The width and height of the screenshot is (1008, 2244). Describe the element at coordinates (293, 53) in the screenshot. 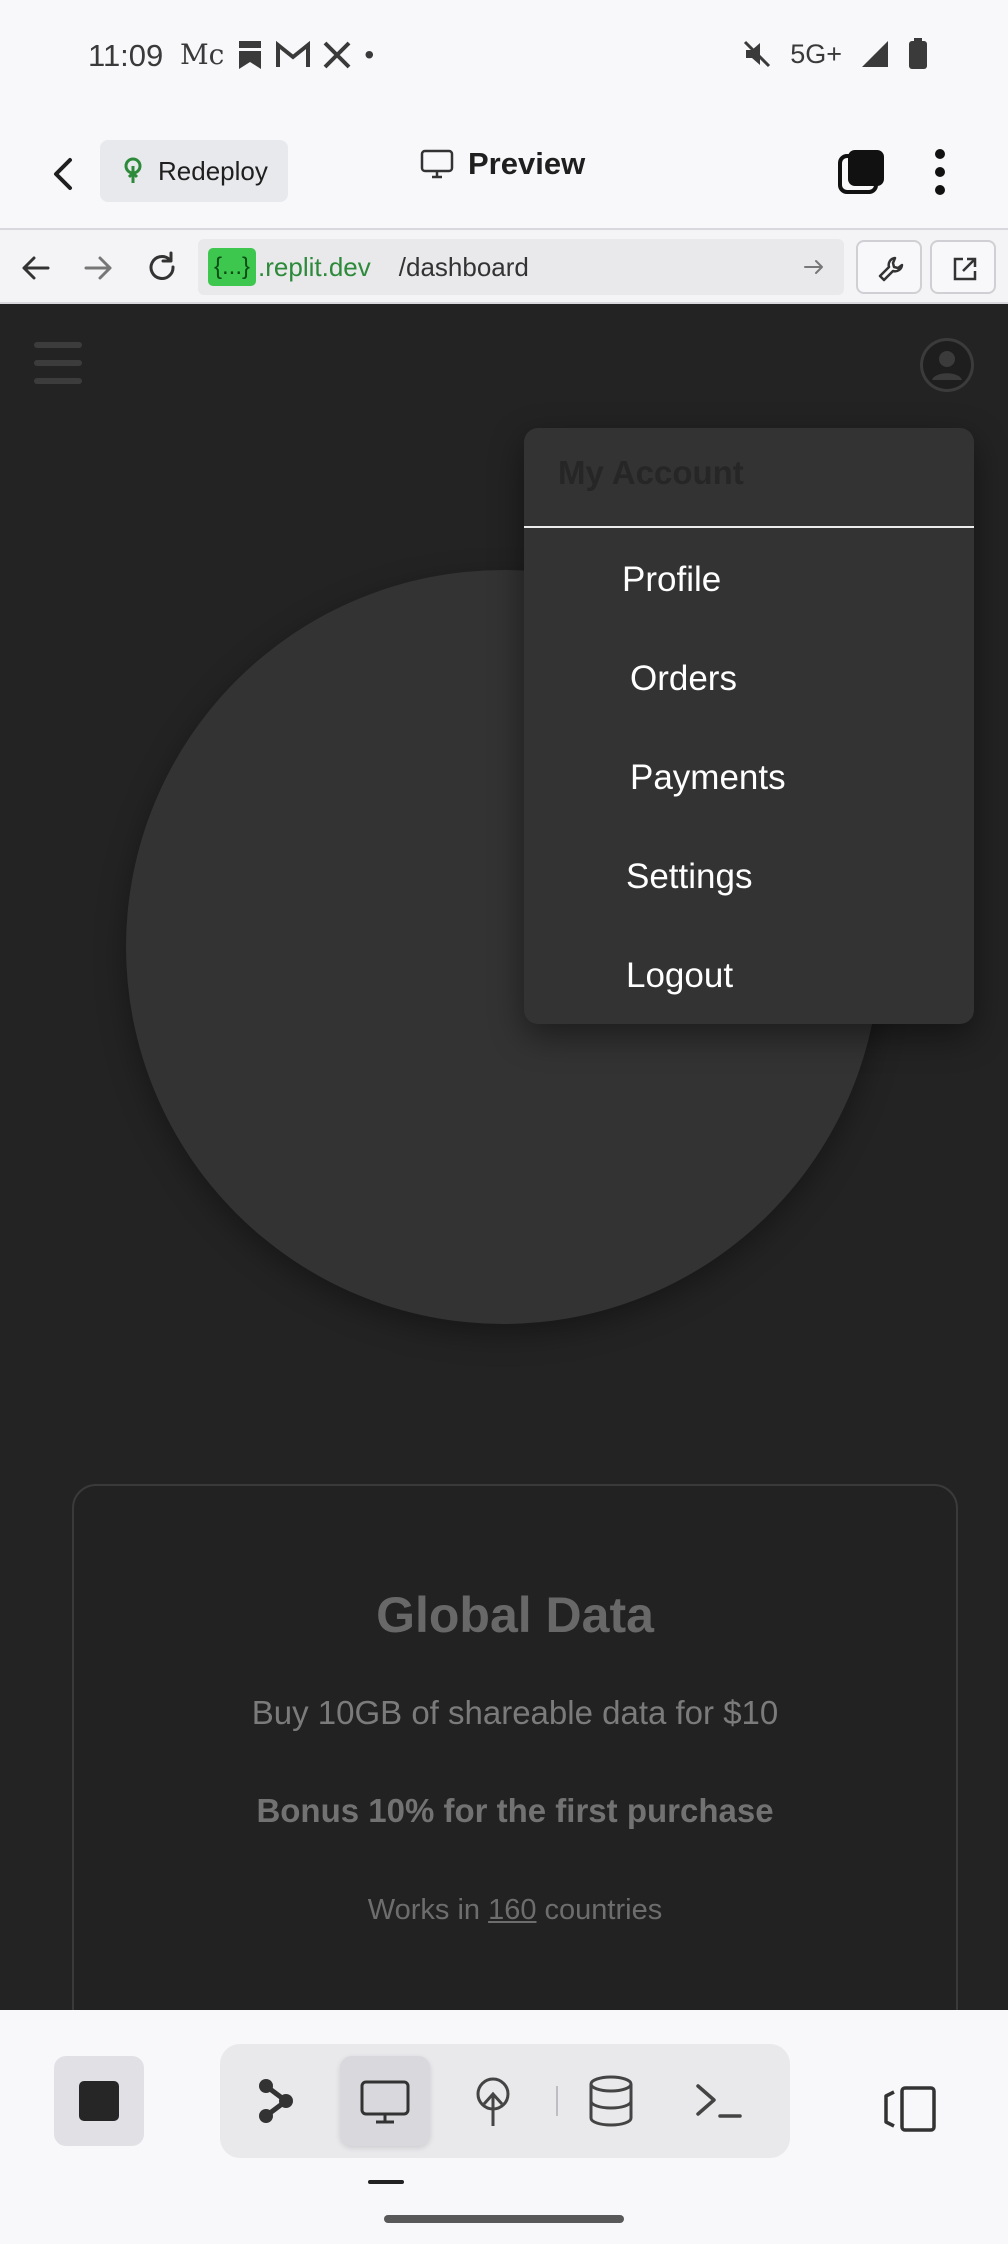

I see `gmail-icon` at that location.